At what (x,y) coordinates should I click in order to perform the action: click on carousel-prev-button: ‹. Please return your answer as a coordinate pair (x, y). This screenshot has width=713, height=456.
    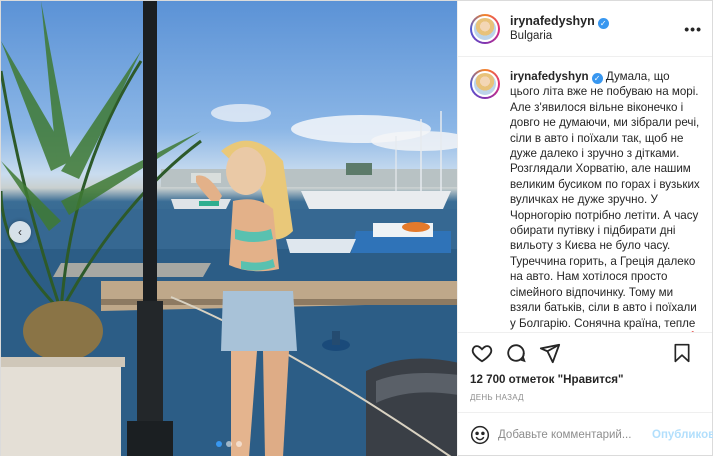
    Looking at the image, I should click on (20, 232).